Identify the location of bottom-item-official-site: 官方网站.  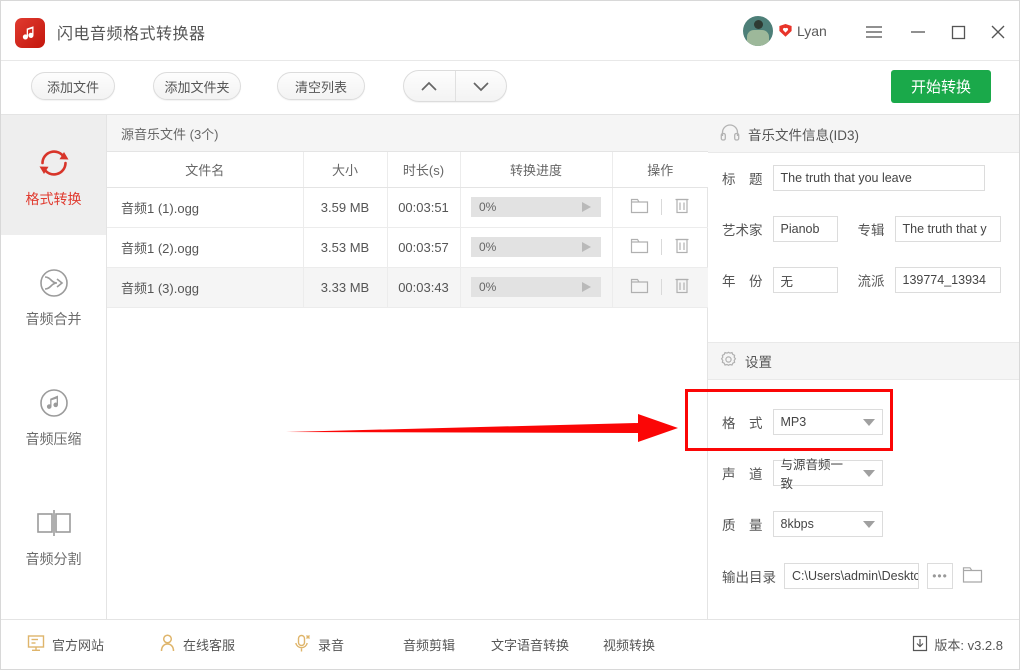
(65, 644).